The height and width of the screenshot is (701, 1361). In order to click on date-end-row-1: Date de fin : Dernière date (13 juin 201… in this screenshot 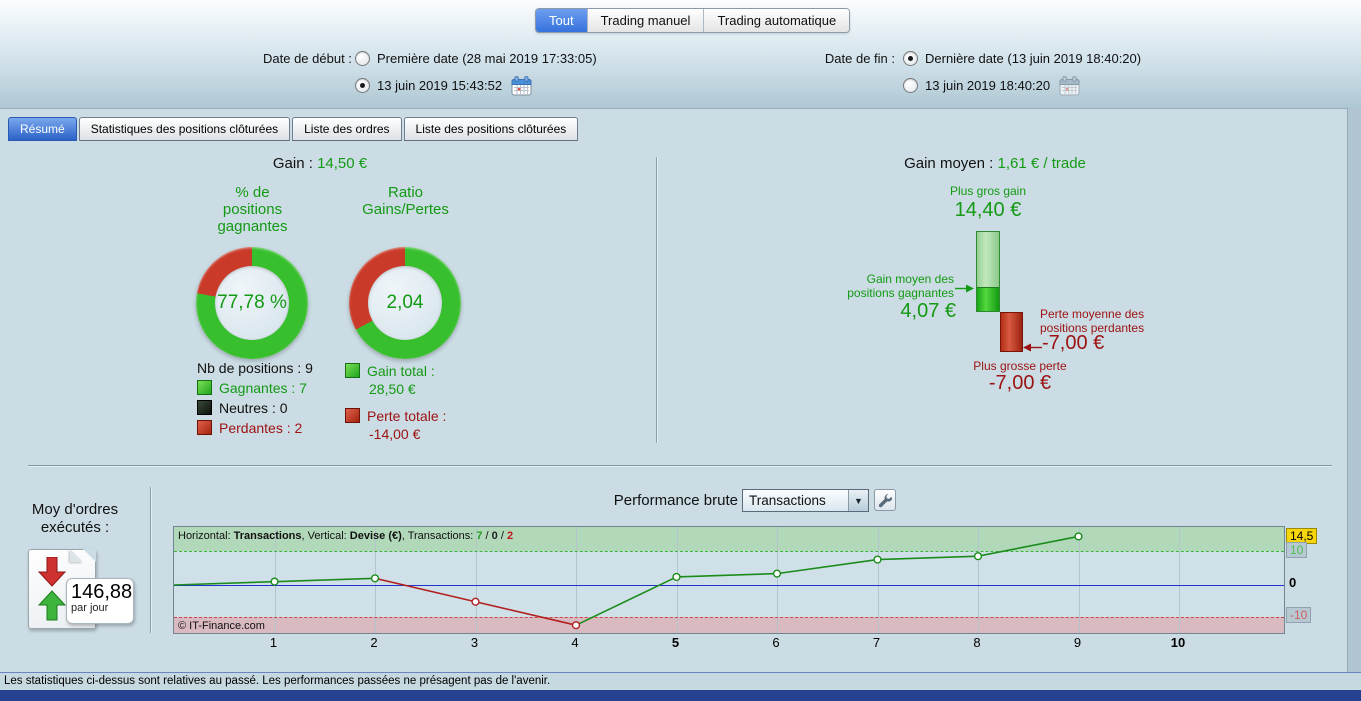, I will do `click(982, 58)`.